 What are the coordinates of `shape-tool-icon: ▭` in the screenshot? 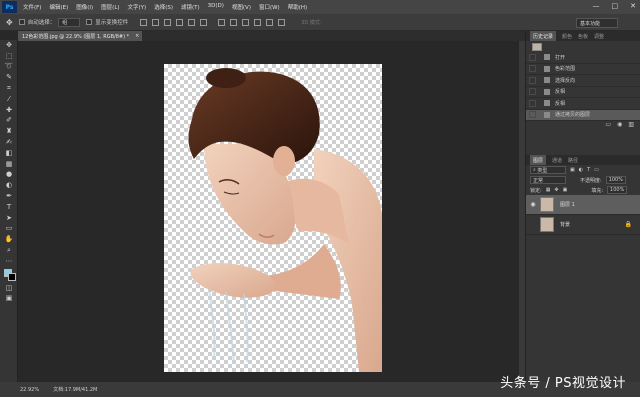 It's located at (9, 229).